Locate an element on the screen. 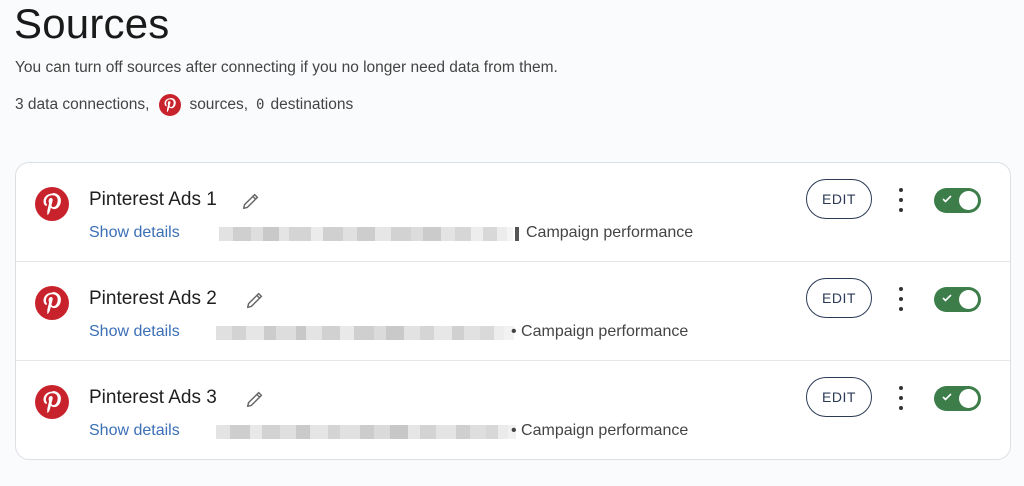  source-meta: Campaign performance is located at coordinates (610, 232).